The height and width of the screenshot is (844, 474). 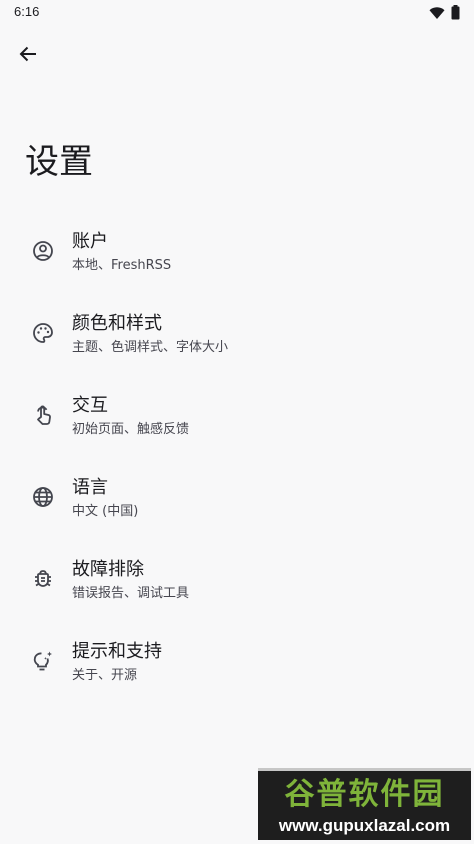 I want to click on arrow-back-icon, so click(x=28, y=56).